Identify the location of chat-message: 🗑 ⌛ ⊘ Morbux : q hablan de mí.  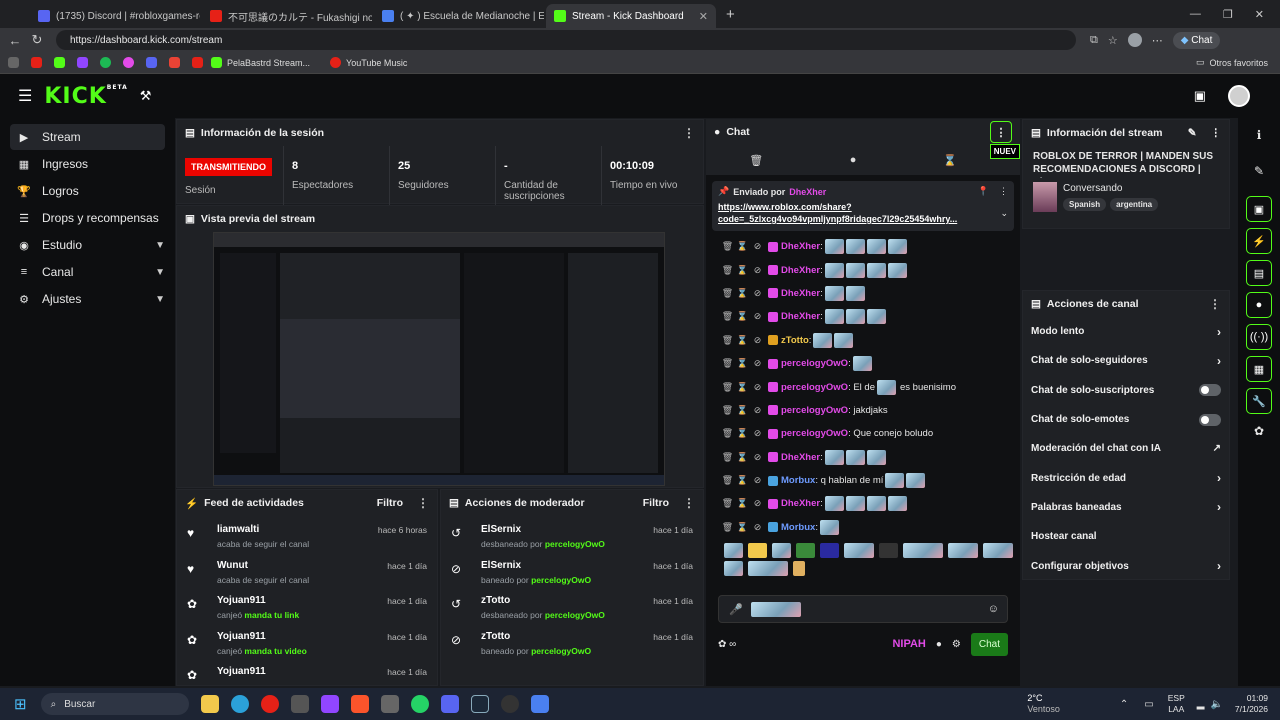
(863, 480).